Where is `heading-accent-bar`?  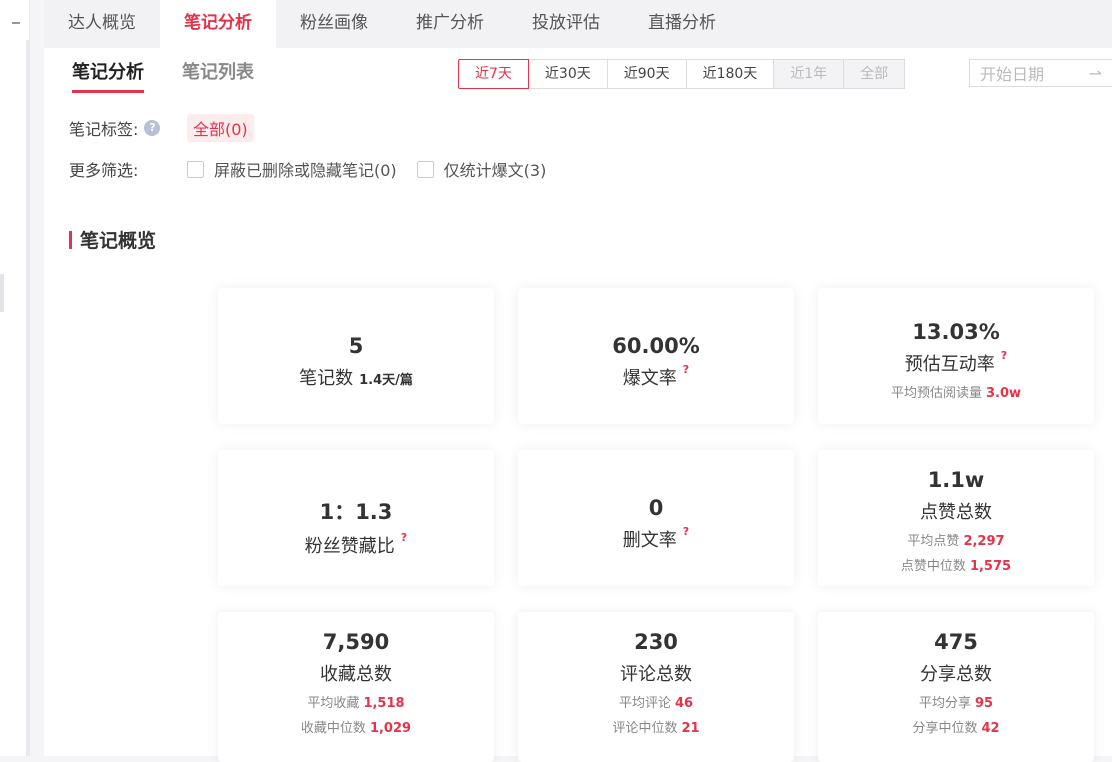 heading-accent-bar is located at coordinates (70, 239).